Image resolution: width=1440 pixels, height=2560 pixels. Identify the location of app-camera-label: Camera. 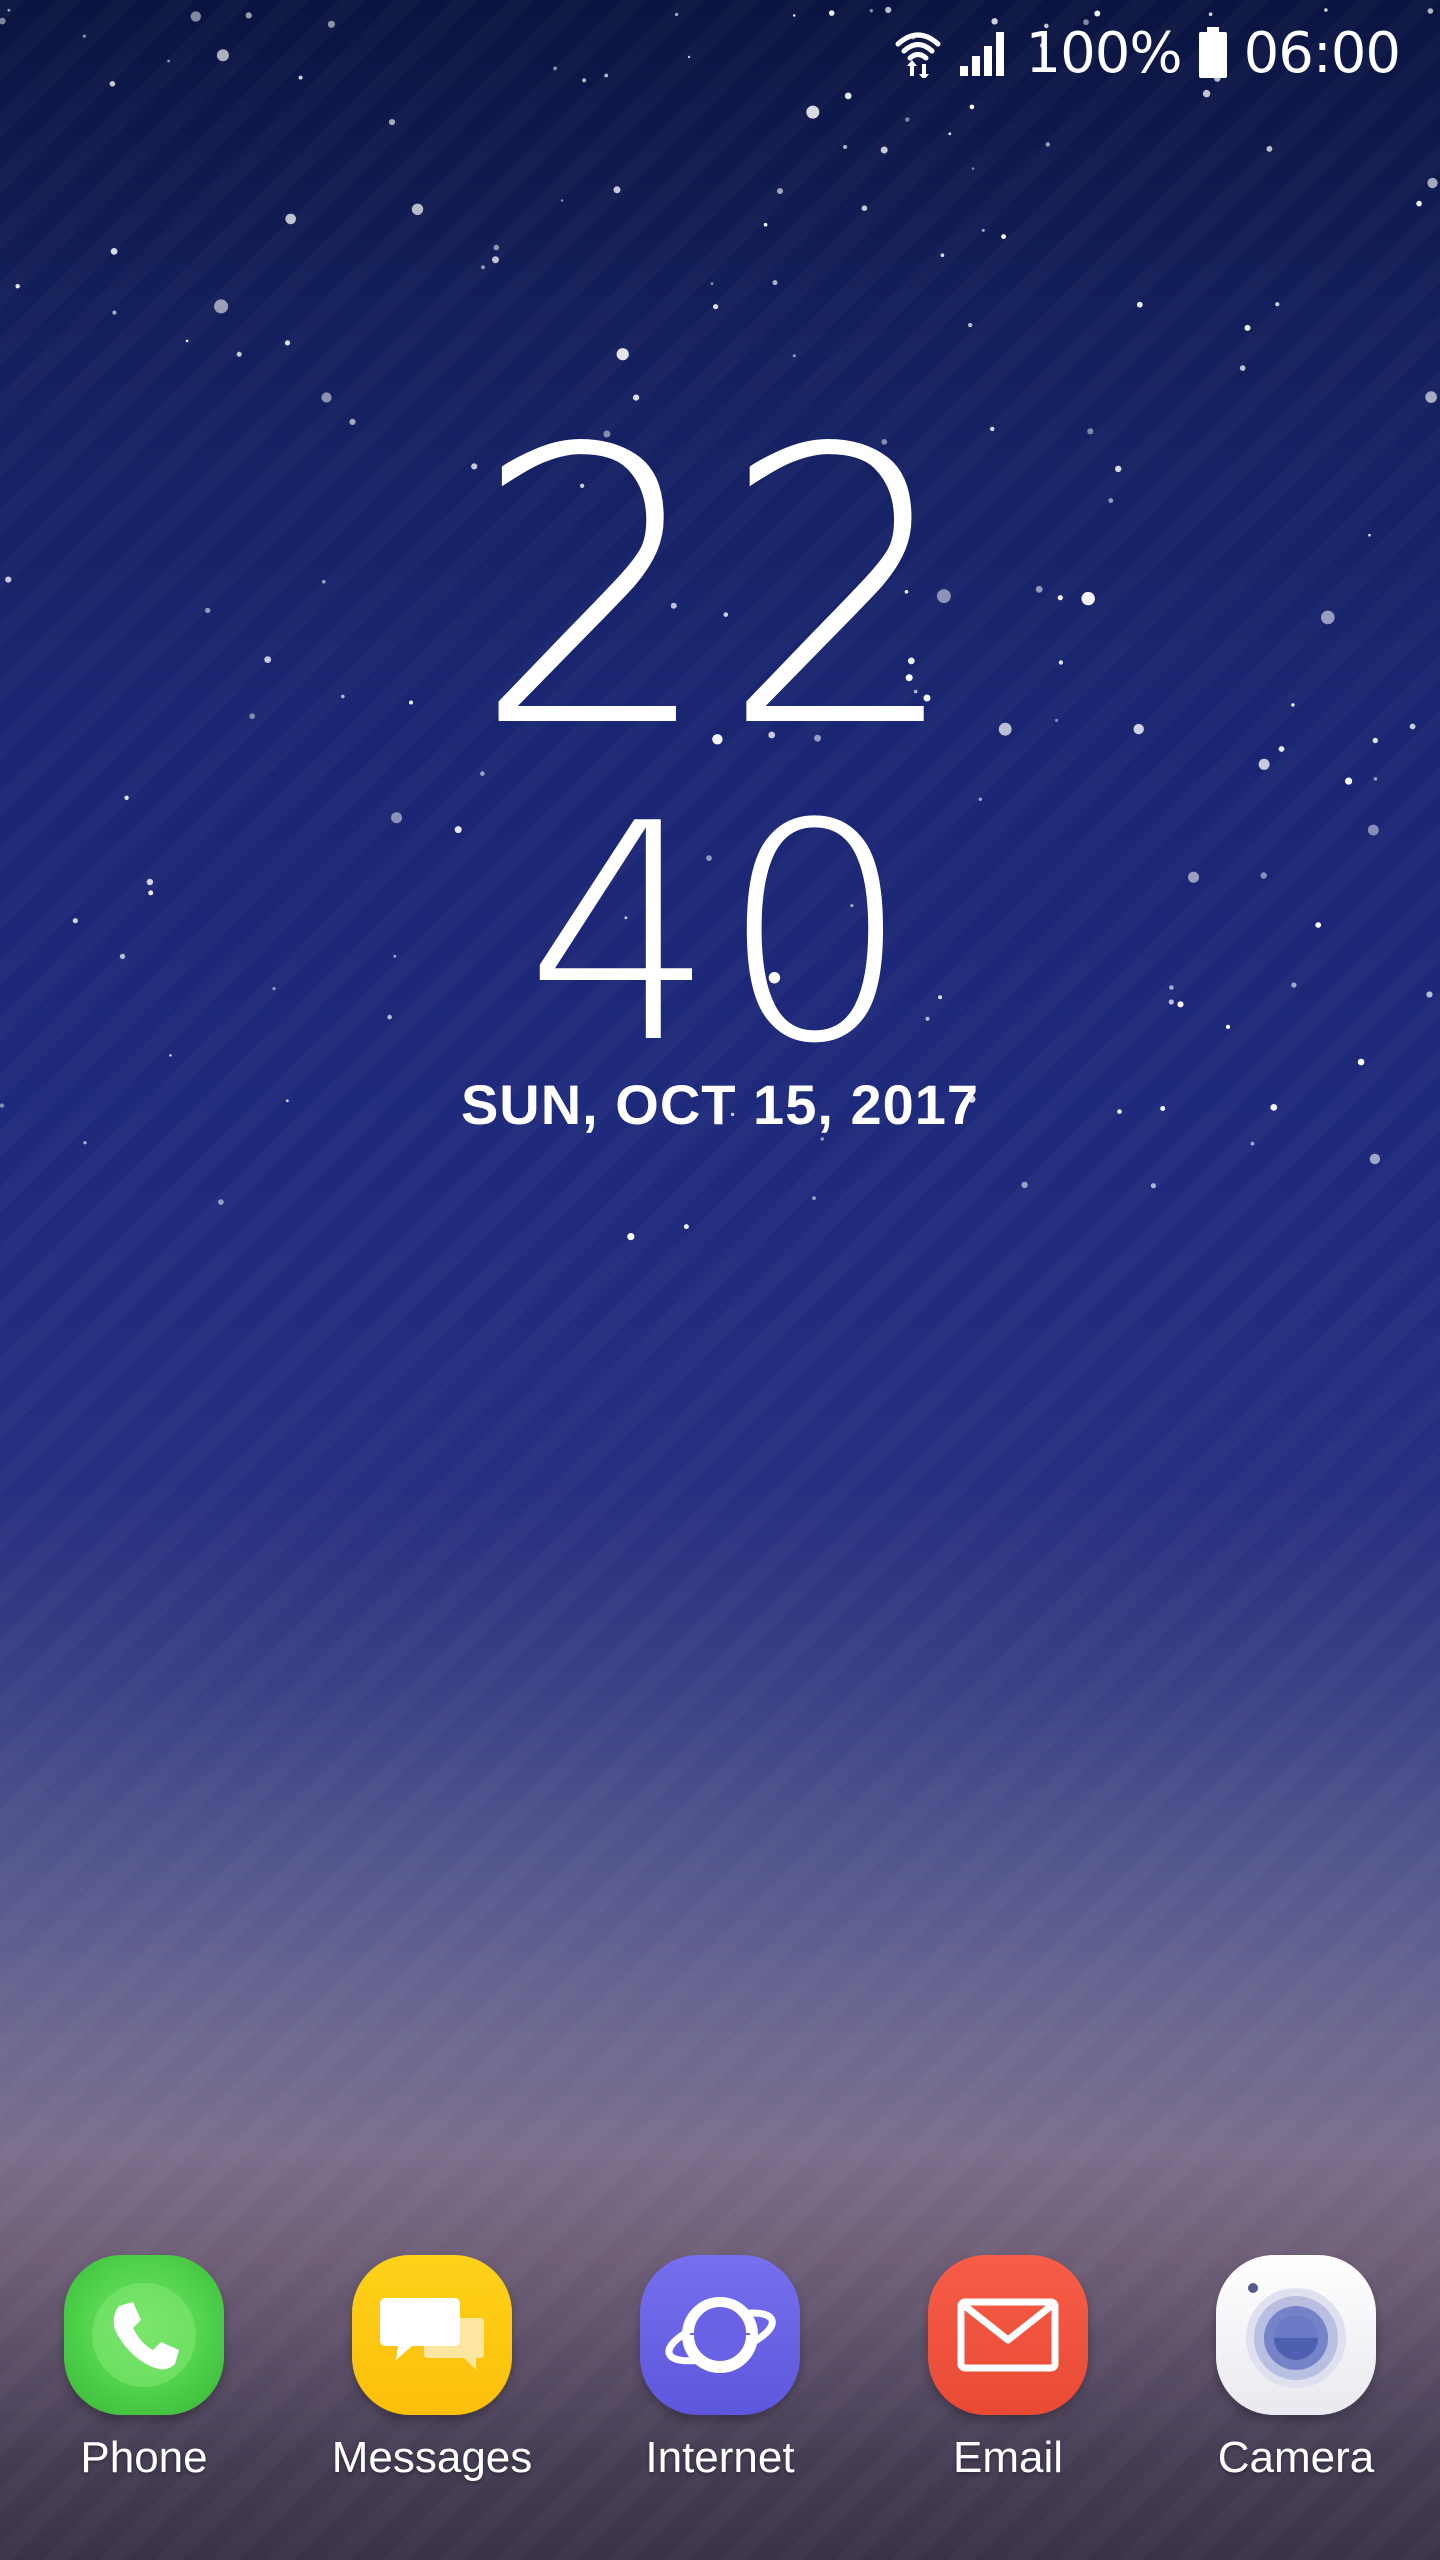
(1296, 2457).